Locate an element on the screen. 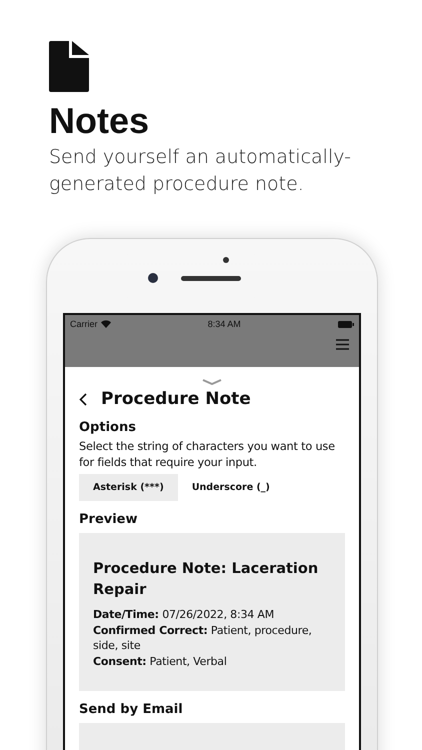 This screenshot has height=750, width=422. status-time: 8:34 AM is located at coordinates (224, 324).